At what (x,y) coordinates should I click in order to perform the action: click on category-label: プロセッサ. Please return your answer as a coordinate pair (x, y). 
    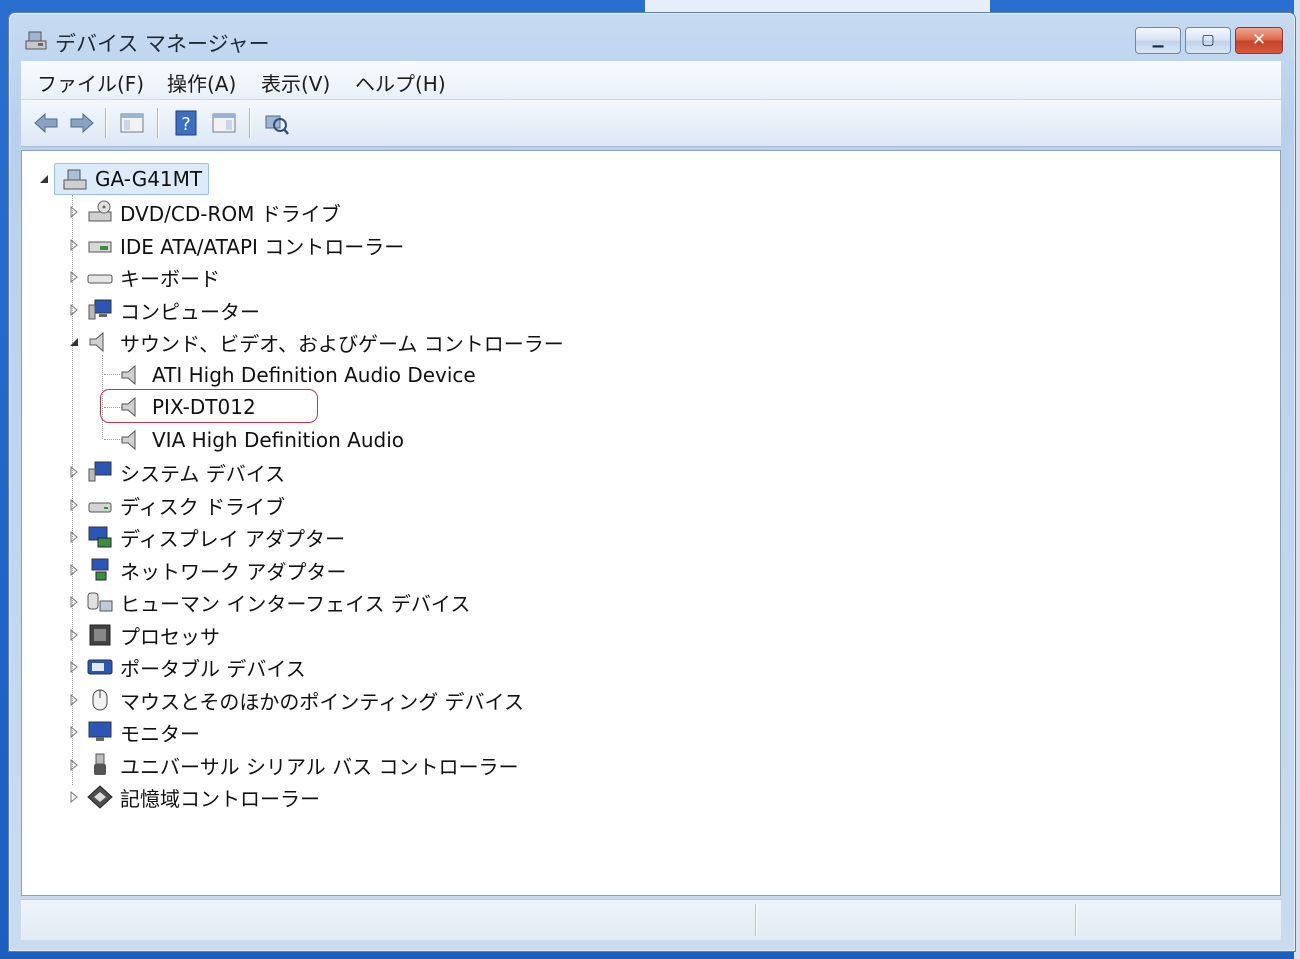
    Looking at the image, I should click on (170, 636).